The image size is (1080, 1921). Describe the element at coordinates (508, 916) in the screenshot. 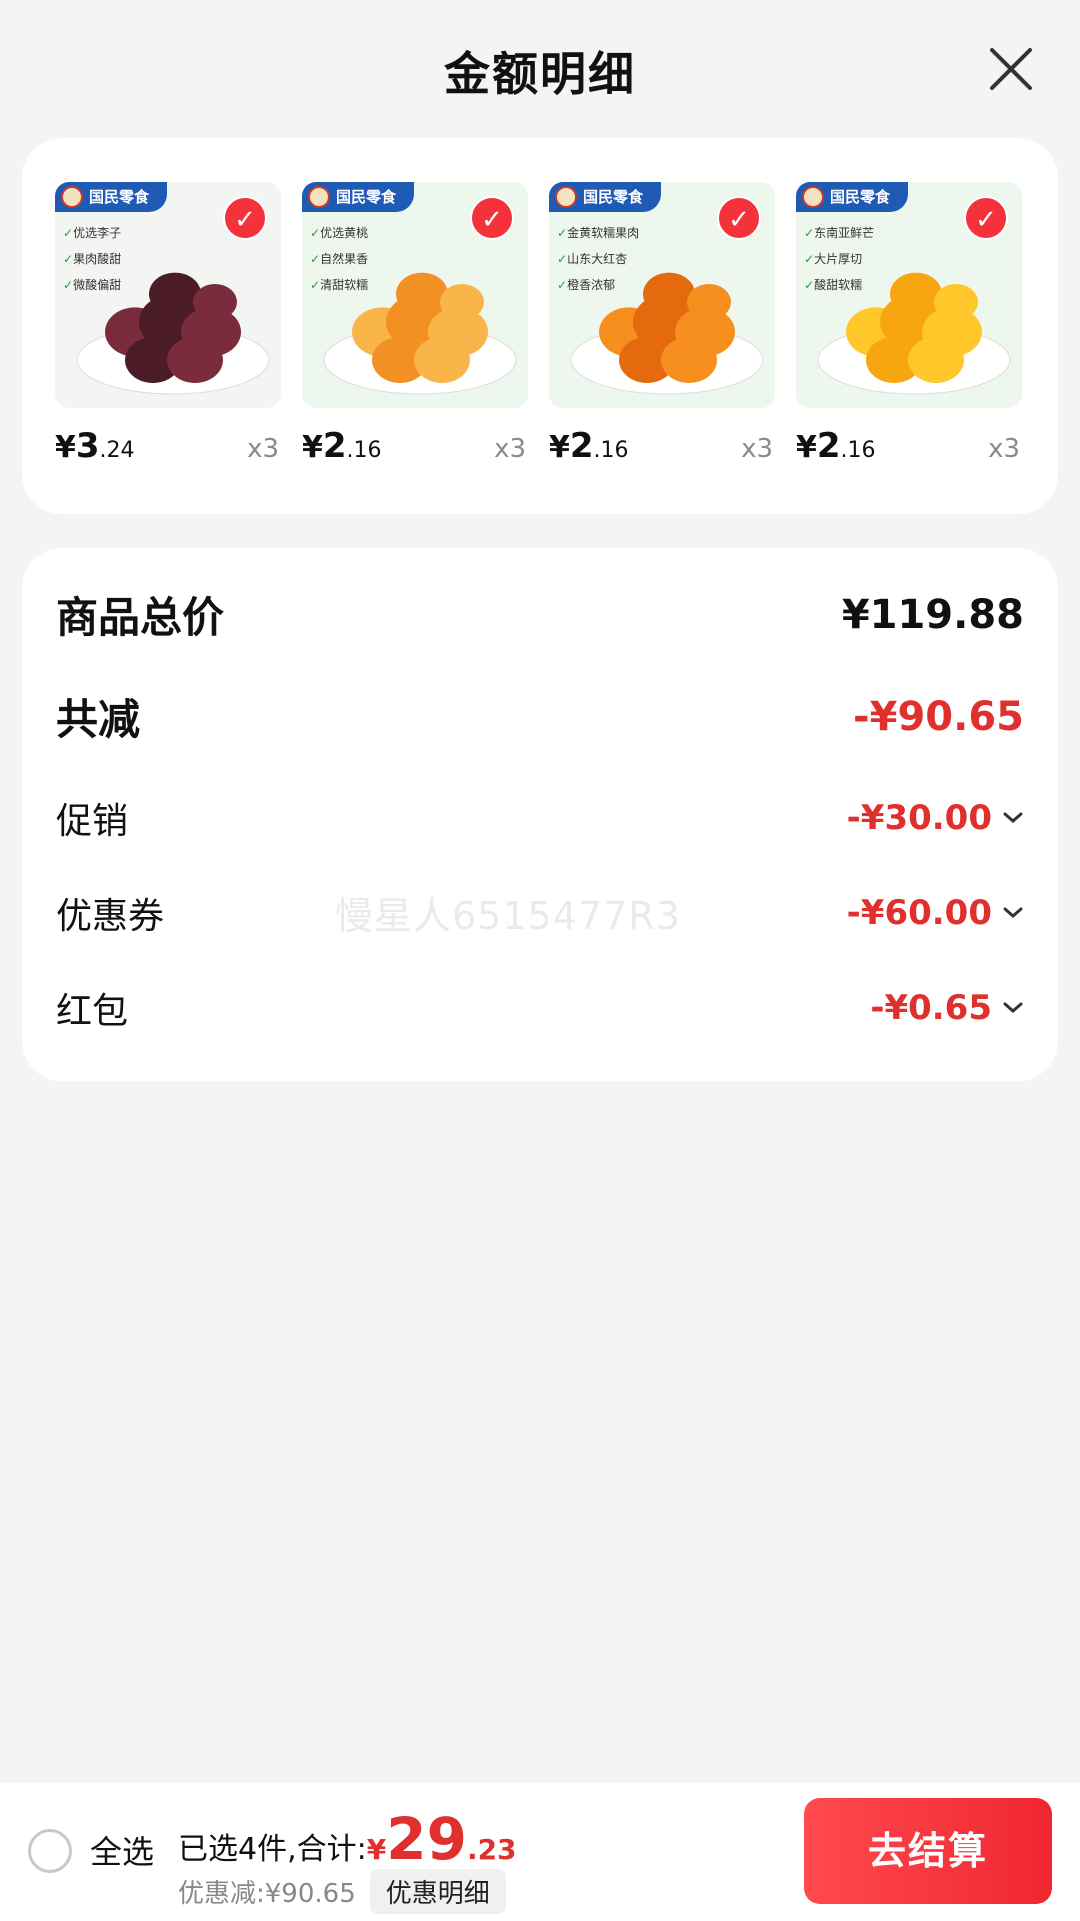

I see `watermark: 慢星人6515477R3` at that location.